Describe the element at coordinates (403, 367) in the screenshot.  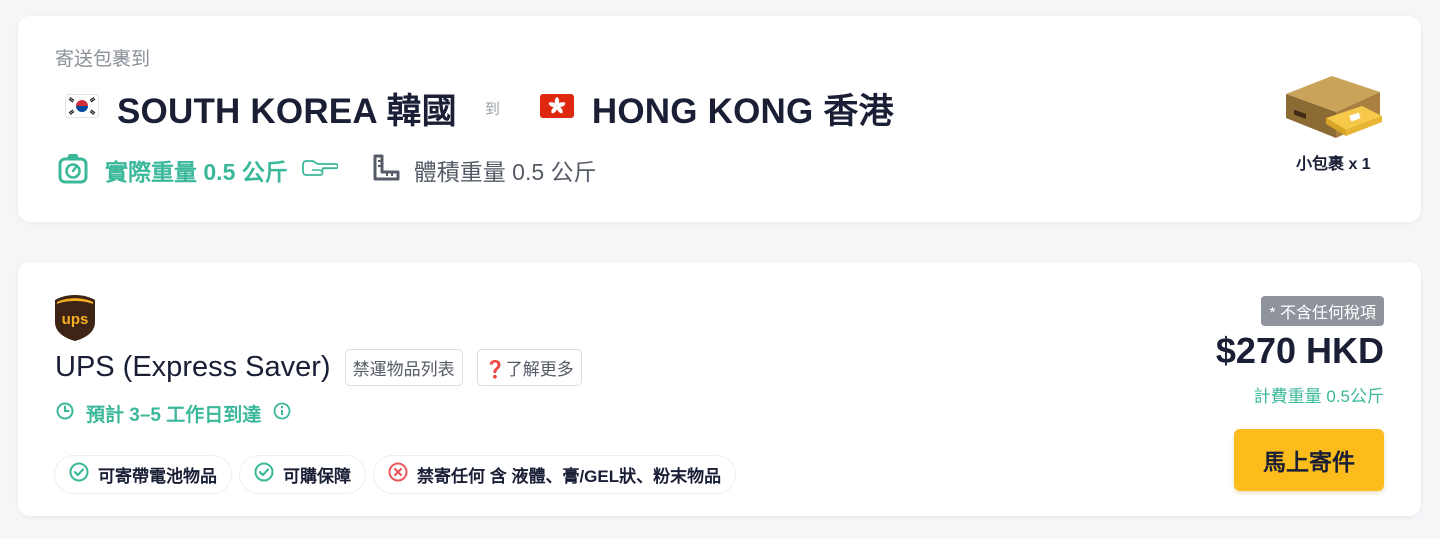
I see `prohibited-items-list-button: 禁運物品列表` at that location.